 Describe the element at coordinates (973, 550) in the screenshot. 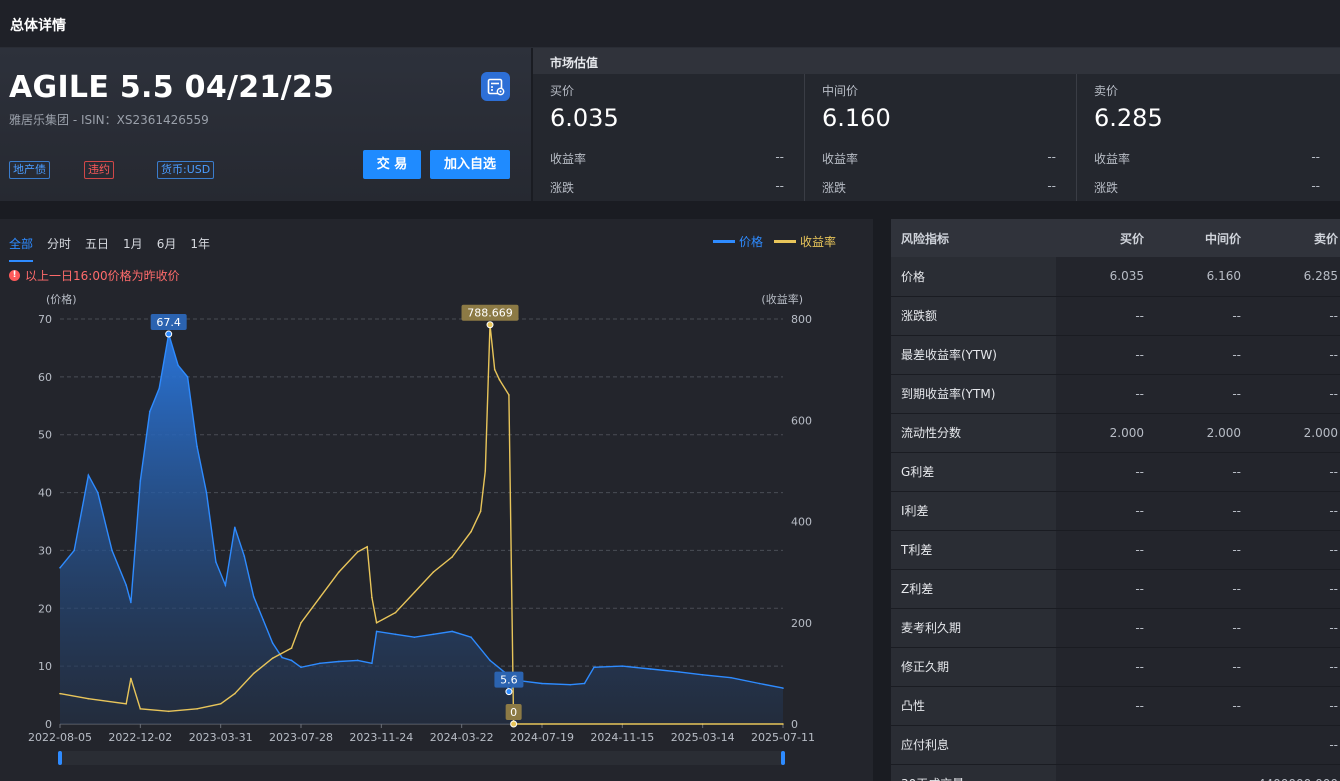

I see `risk-metric-label: T利差` at that location.